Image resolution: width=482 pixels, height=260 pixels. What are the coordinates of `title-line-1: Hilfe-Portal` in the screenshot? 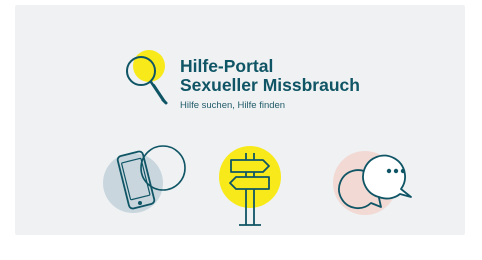 It's located at (227, 66).